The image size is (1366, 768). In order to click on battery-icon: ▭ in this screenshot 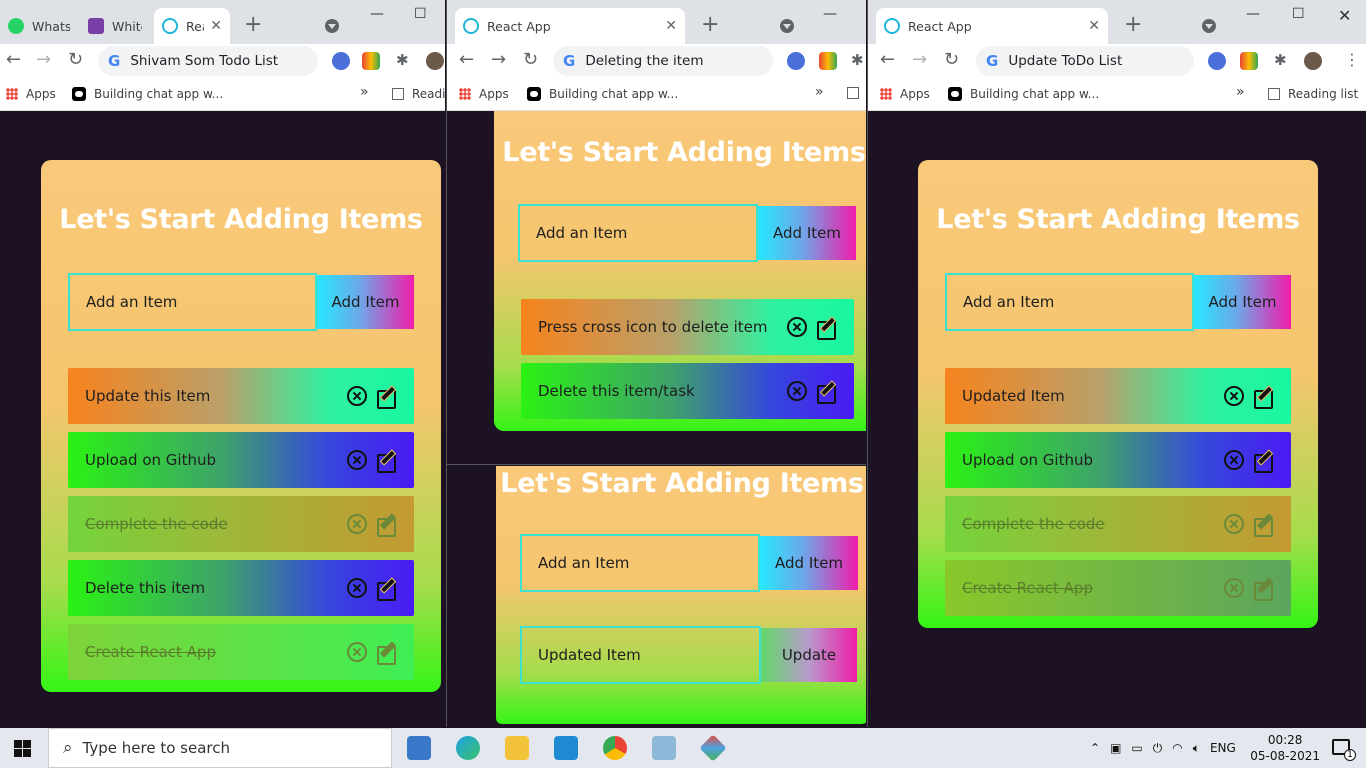, I will do `click(1136, 748)`.